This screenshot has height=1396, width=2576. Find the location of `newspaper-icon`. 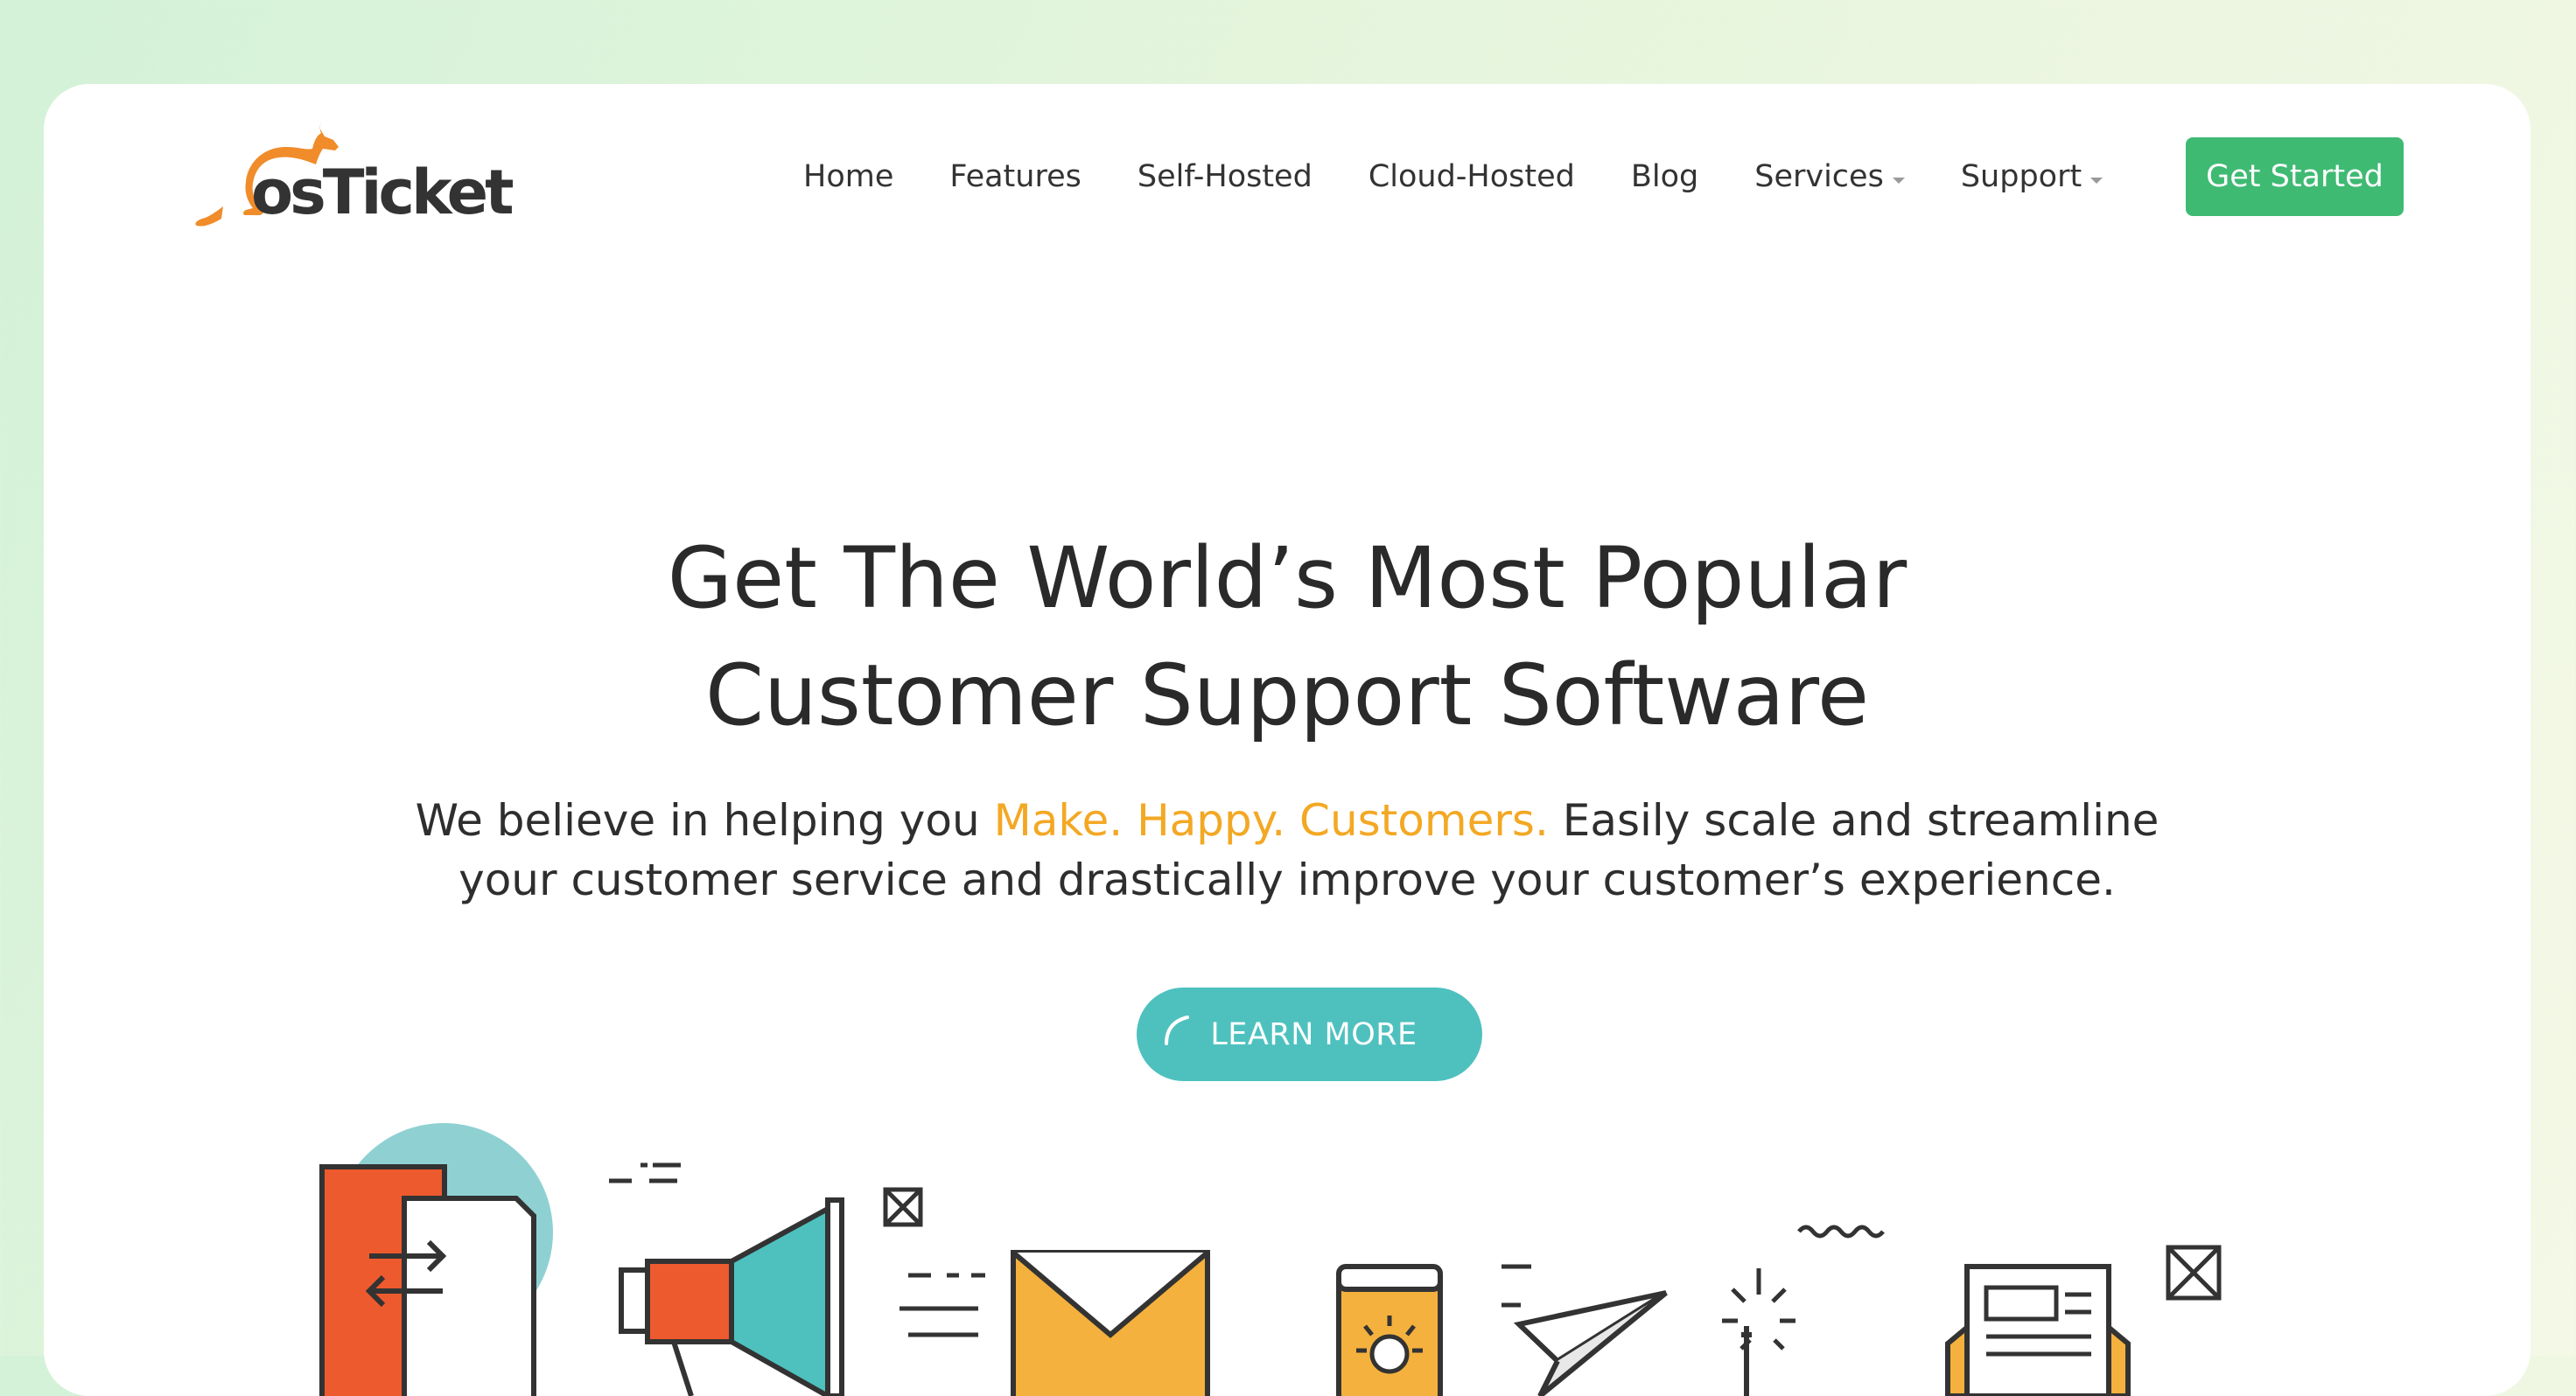

newspaper-icon is located at coordinates (2038, 1330).